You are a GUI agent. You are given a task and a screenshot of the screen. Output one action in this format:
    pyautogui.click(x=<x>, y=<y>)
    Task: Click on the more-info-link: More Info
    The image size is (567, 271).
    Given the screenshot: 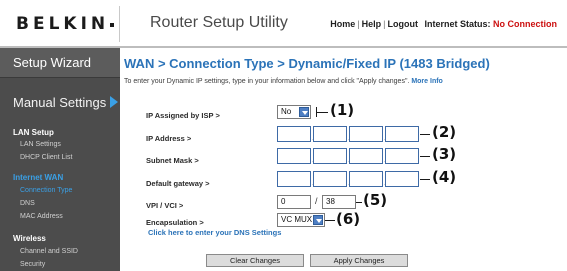 What is the action you would take?
    pyautogui.click(x=427, y=81)
    